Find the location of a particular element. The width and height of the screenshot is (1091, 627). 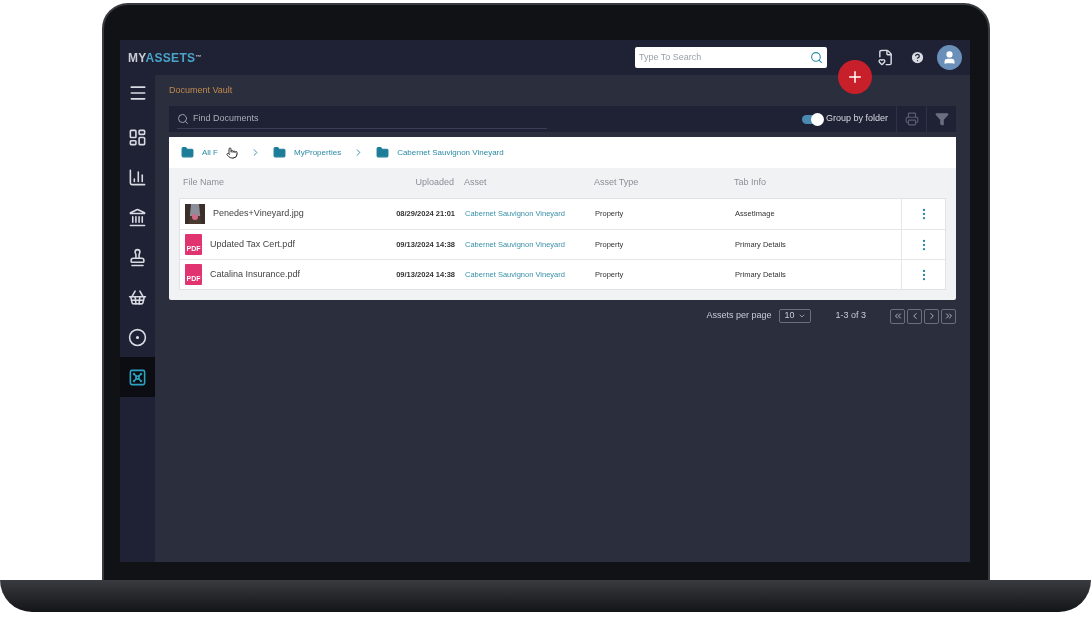

plus-icon is located at coordinates (855, 77).